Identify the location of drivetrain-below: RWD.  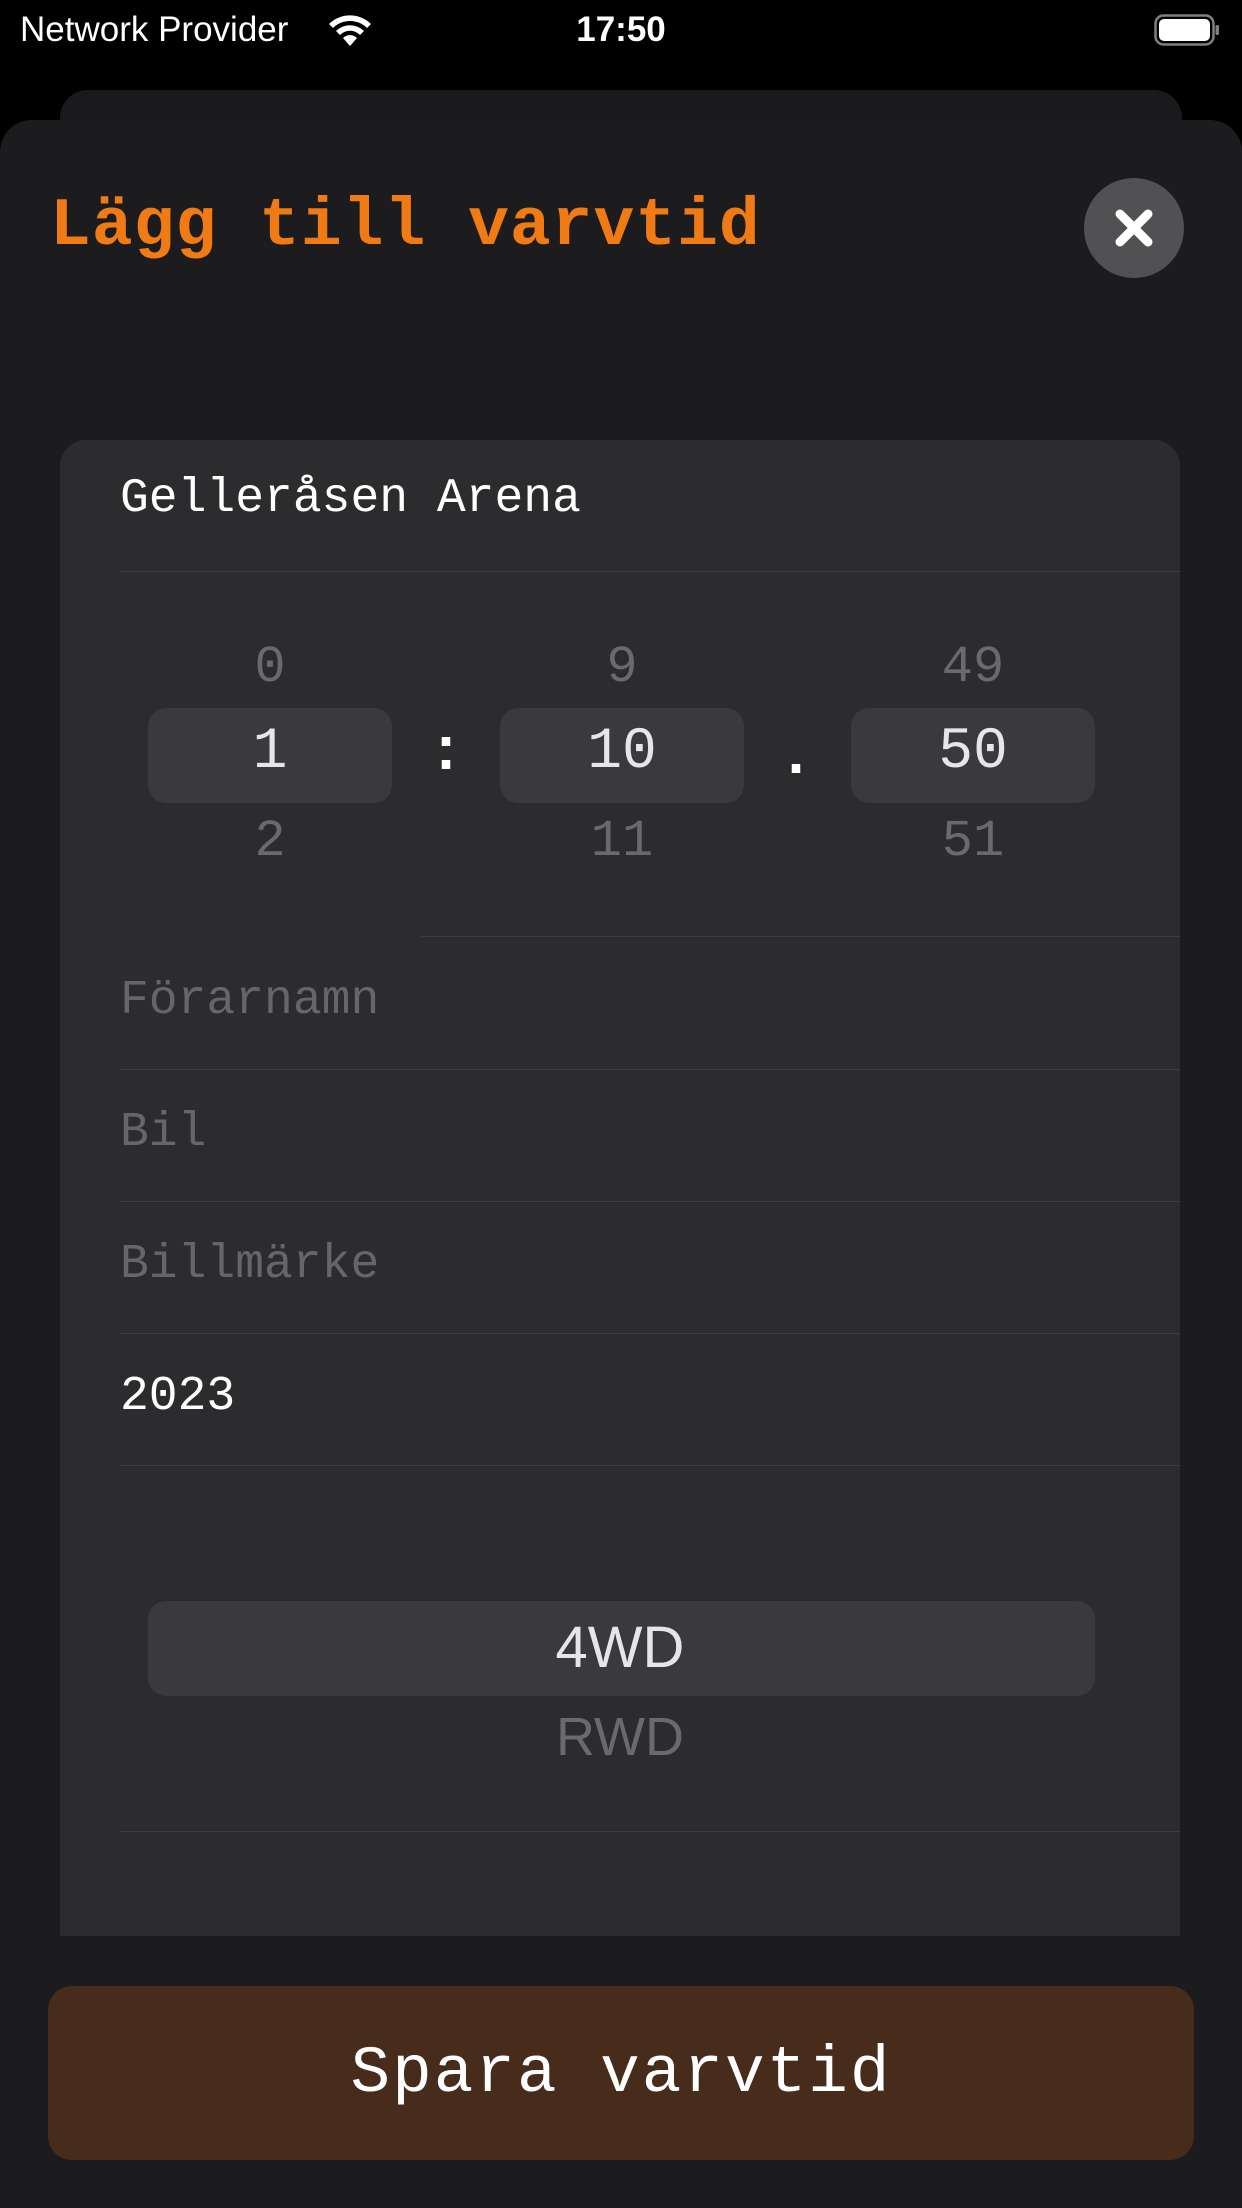
(620, 1731).